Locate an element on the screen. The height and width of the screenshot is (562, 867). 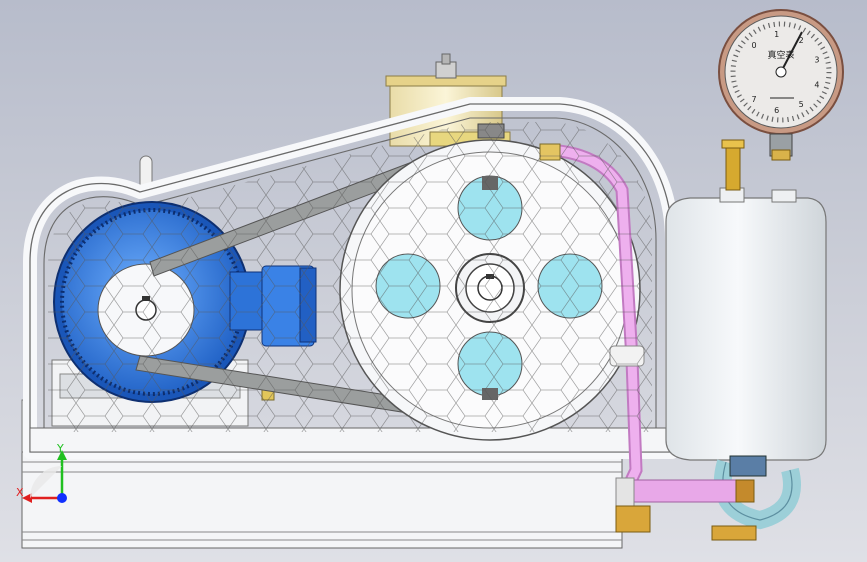
gauge-tick-label: 0 is located at coordinates (754, 45).